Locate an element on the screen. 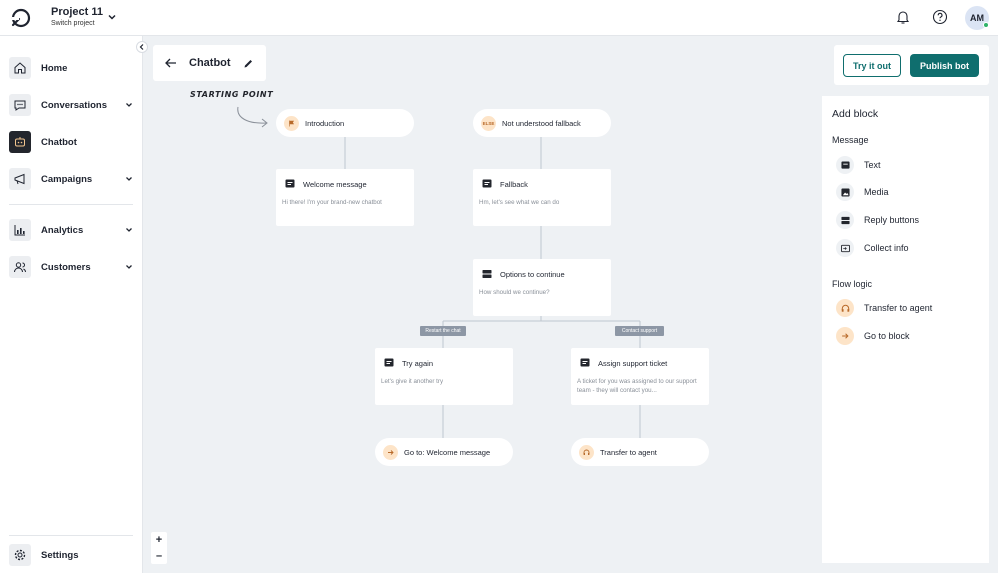 The width and height of the screenshot is (998, 573). add-go-to-block: Go to block is located at coordinates (873, 336).